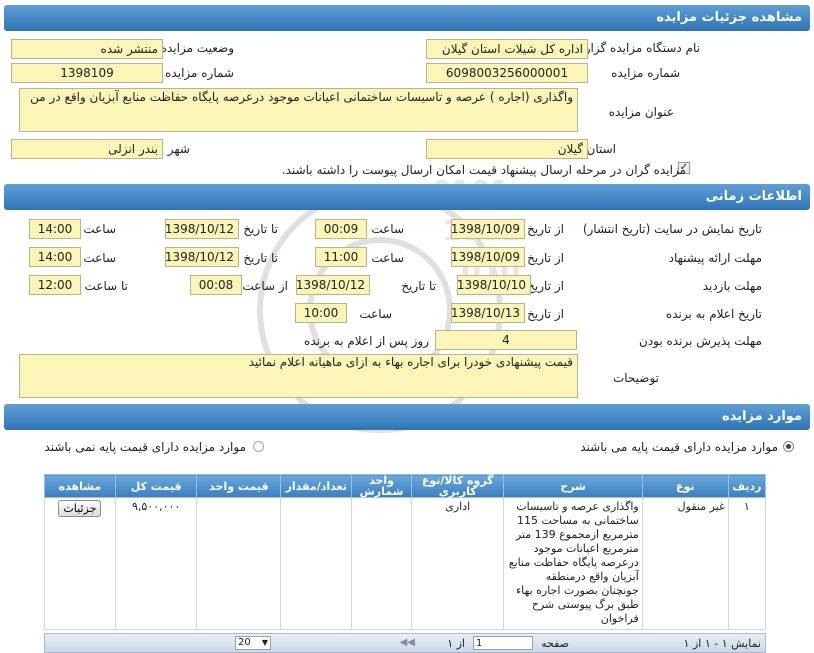 This screenshot has width=814, height=653. I want to click on winner-date: 1398/10/13, so click(488, 313).